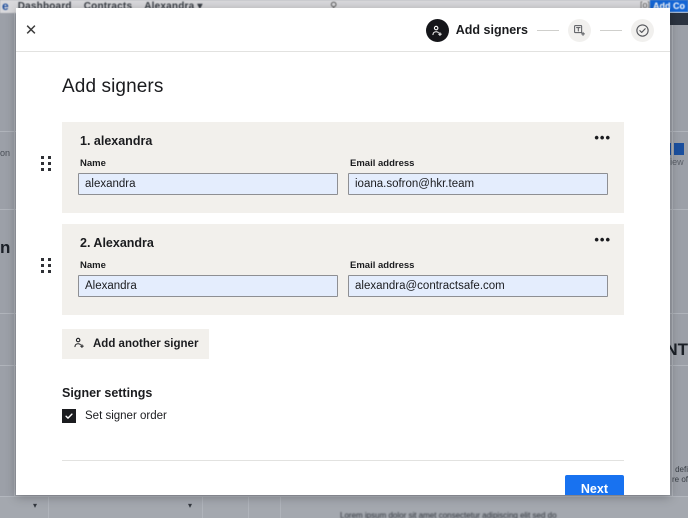 Image resolution: width=688 pixels, height=518 pixels. I want to click on background-caret-1: ▾, so click(35, 505).